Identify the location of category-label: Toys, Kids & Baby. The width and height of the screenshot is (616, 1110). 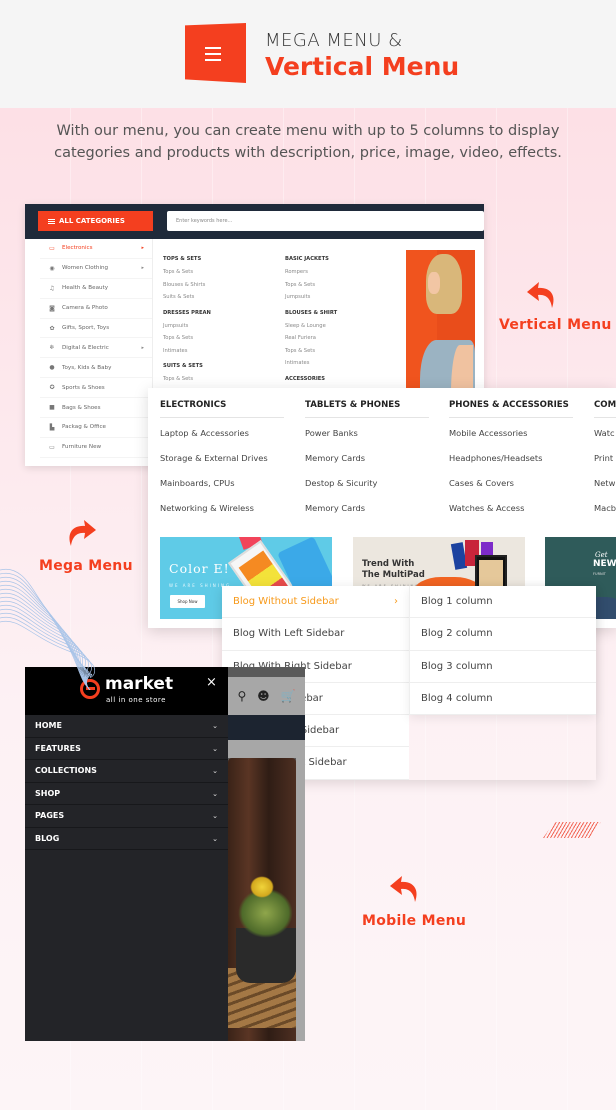
(87, 367).